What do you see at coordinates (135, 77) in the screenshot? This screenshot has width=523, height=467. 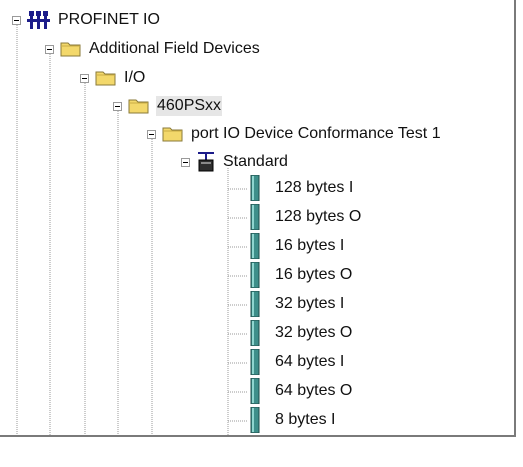 I see `tree-node-label: I/O` at bounding box center [135, 77].